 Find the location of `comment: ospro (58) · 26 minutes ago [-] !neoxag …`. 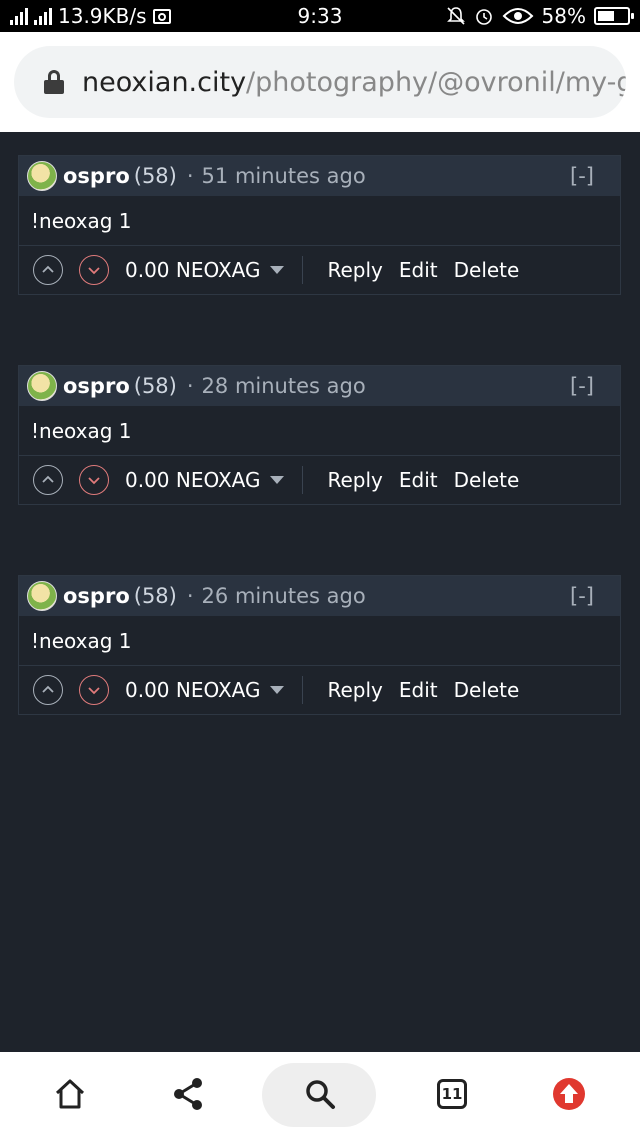

comment: ospro (58) · 26 minutes ago [-] !neoxag … is located at coordinates (319, 645).